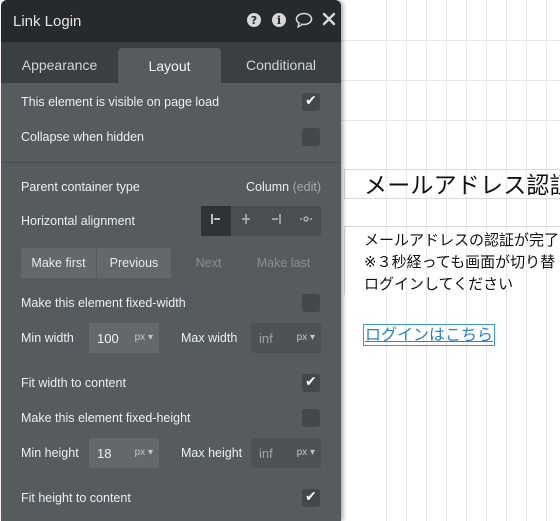  I want to click on min-height-unit-dropdown: px ▾, so click(144, 452).